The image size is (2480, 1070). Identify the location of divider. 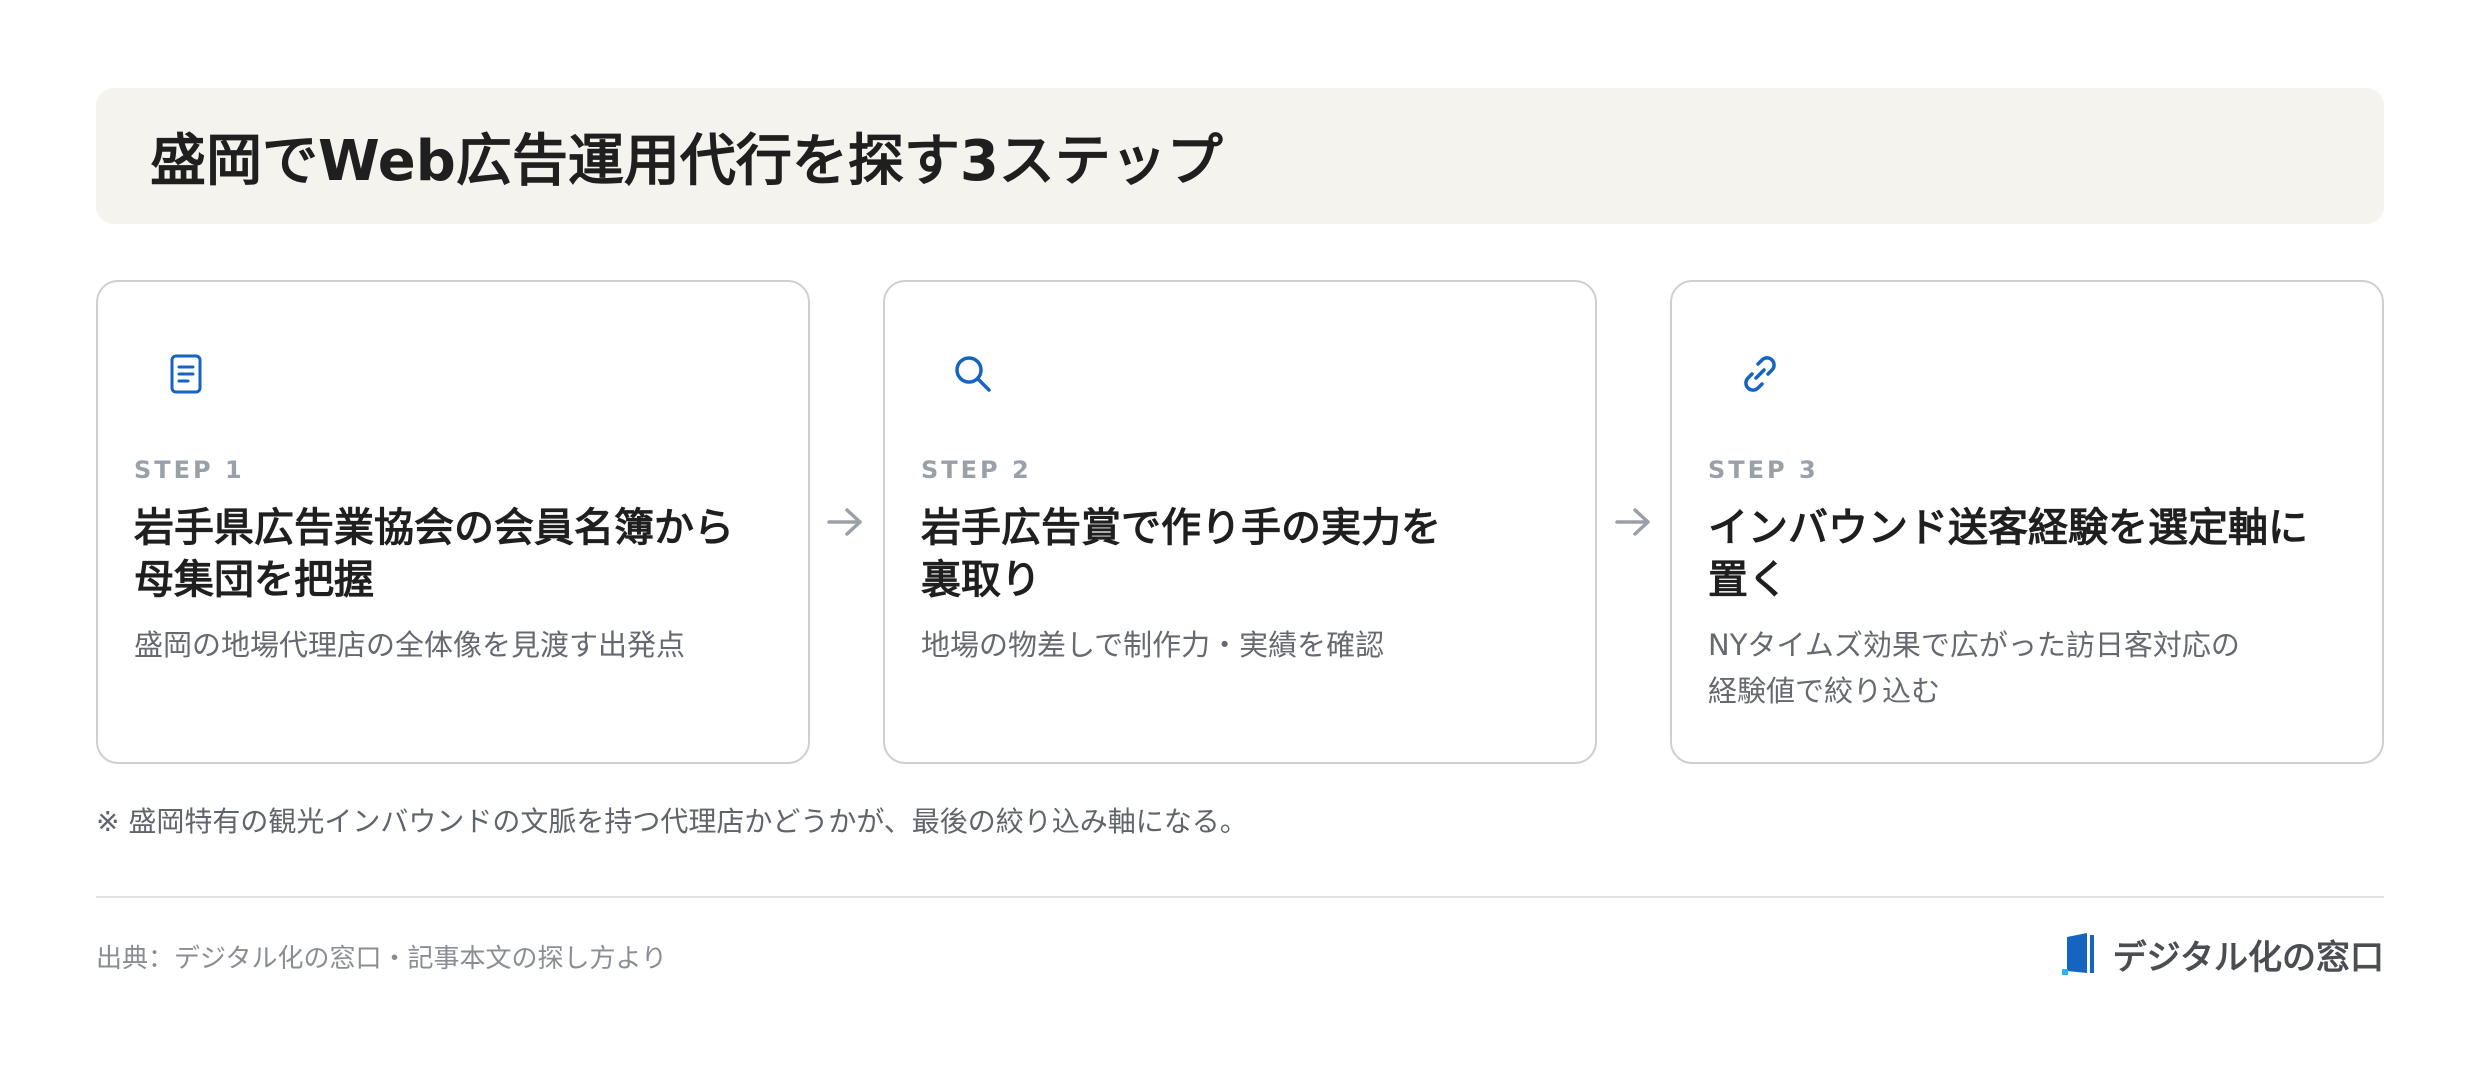
(1240, 897).